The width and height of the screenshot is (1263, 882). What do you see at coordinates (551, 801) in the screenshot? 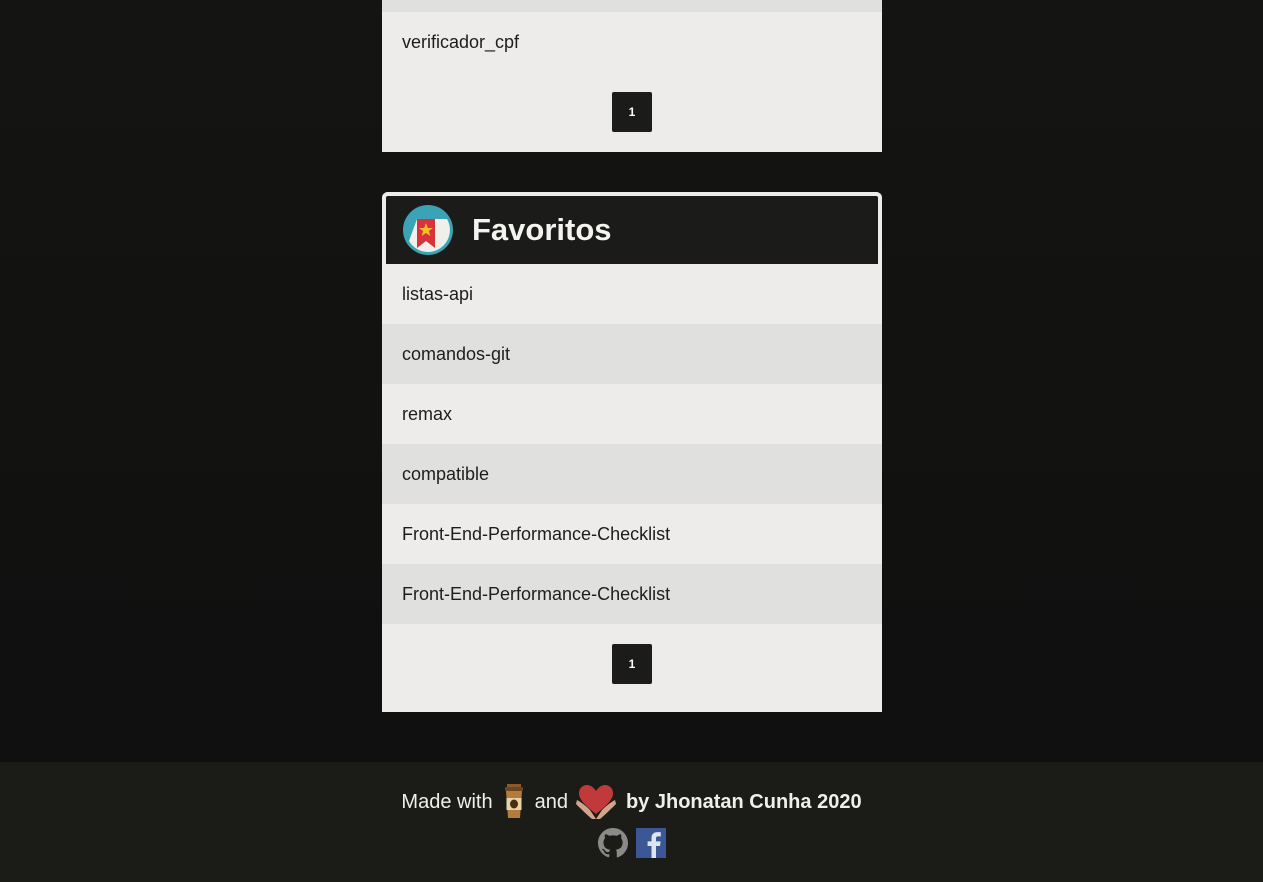
I see `and-text: and` at bounding box center [551, 801].